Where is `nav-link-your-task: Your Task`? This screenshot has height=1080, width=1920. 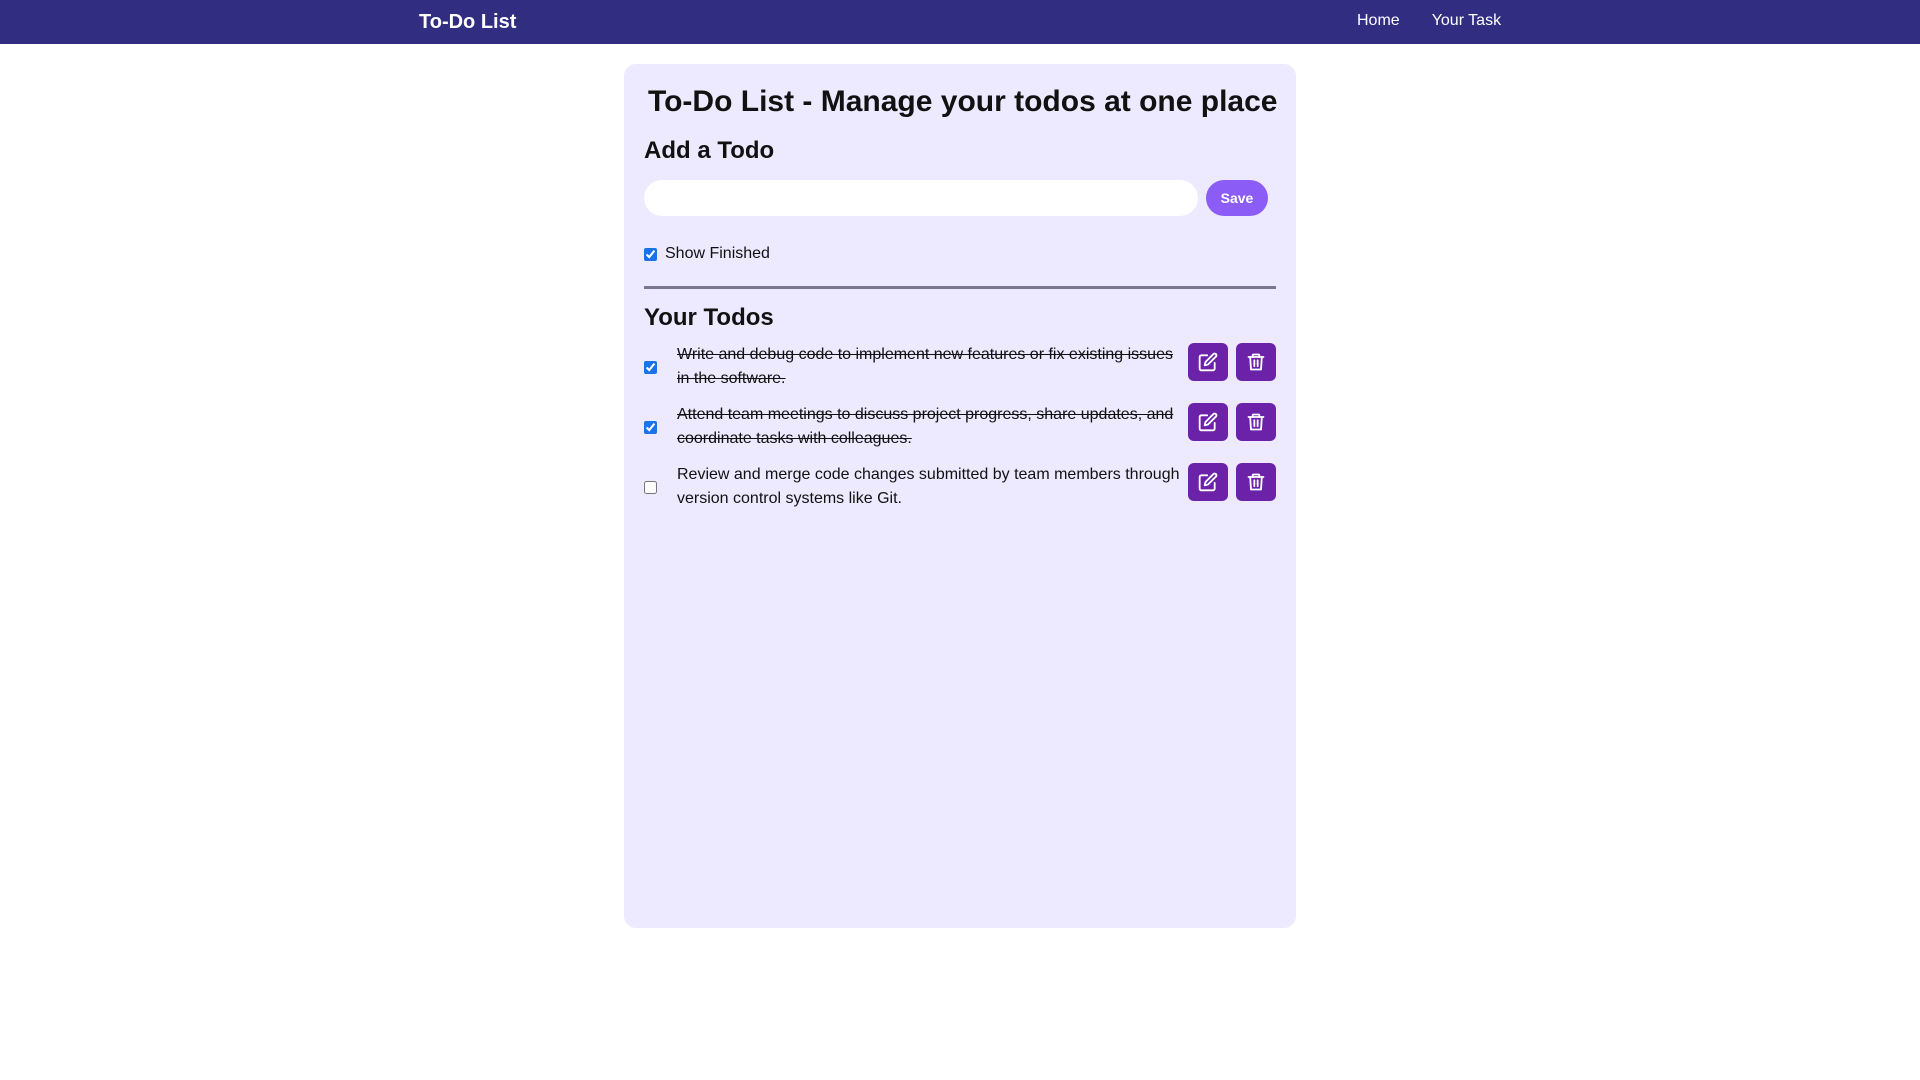
nav-link-your-task: Your Task is located at coordinates (1466, 21).